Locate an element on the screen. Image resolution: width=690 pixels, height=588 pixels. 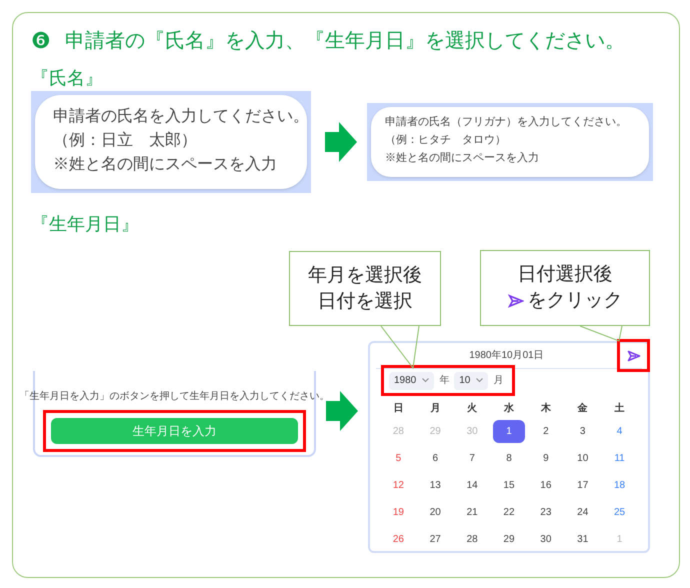
step-number: ❻ is located at coordinates (41, 41).